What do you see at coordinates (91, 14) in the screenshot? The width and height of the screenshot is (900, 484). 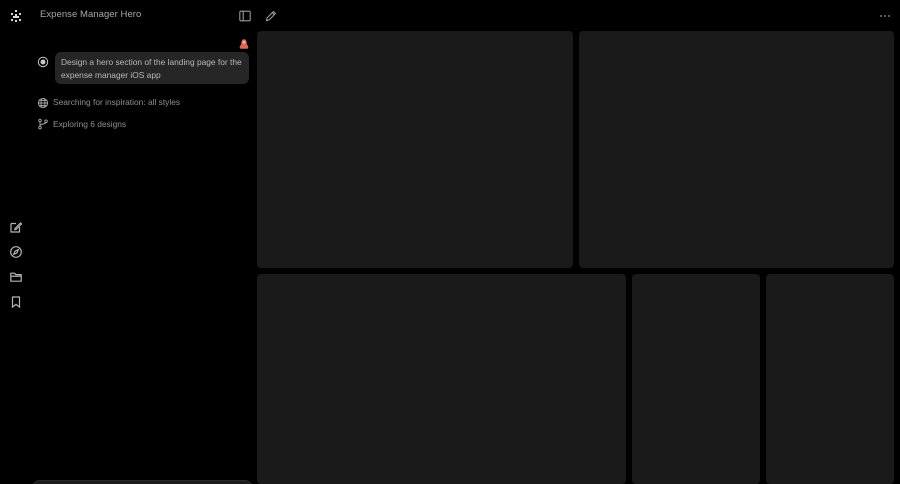 I see `project-title: Expense Manager Hero` at bounding box center [91, 14].